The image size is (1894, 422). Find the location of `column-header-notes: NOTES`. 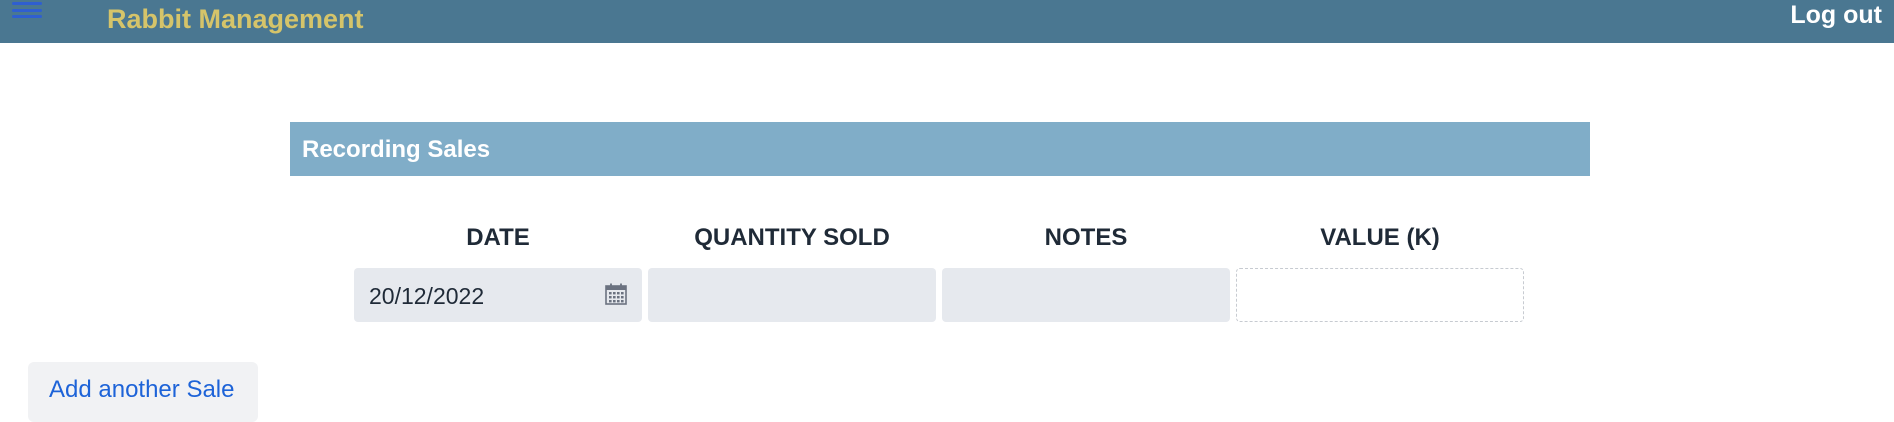

column-header-notes: NOTES is located at coordinates (1086, 237).